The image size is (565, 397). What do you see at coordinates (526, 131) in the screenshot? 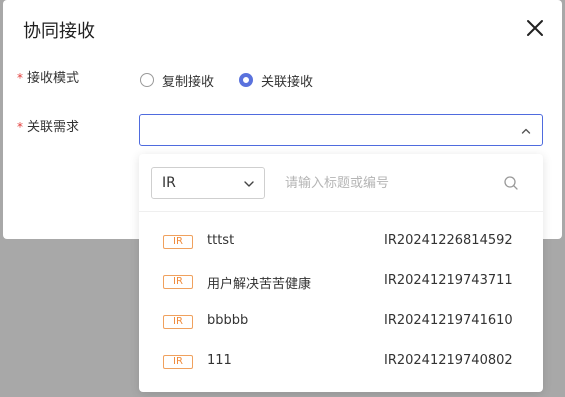
I see `chevron-up-icon` at bounding box center [526, 131].